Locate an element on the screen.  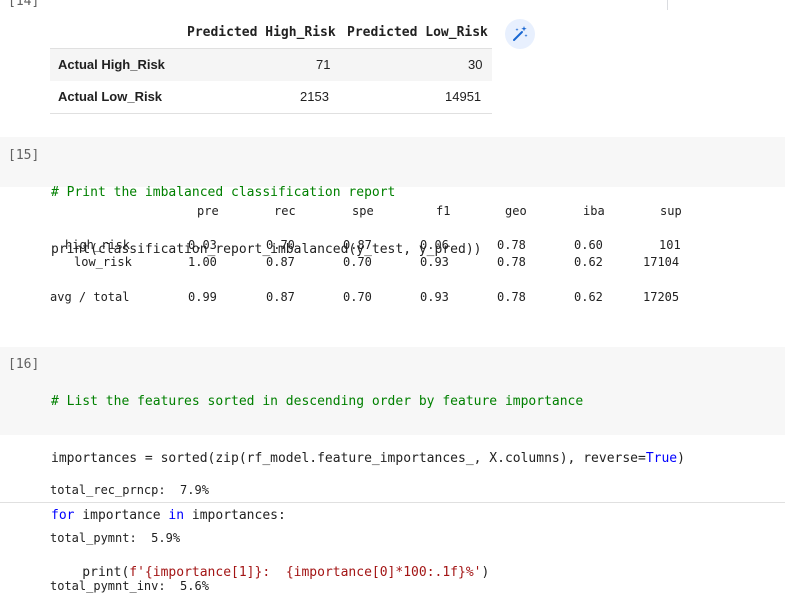
cell-15-prompt: [15] is located at coordinates (24, 155).